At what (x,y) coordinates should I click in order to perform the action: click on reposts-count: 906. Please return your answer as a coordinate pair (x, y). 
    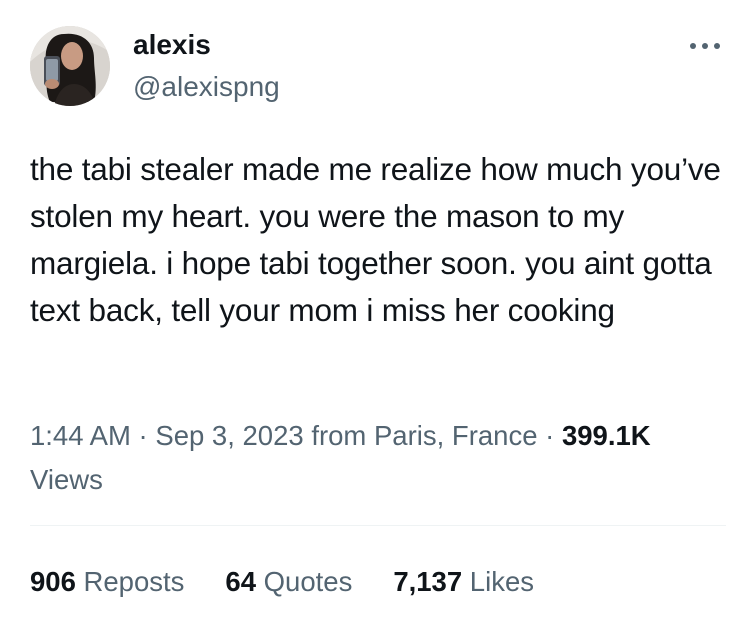
    Looking at the image, I should click on (53, 581).